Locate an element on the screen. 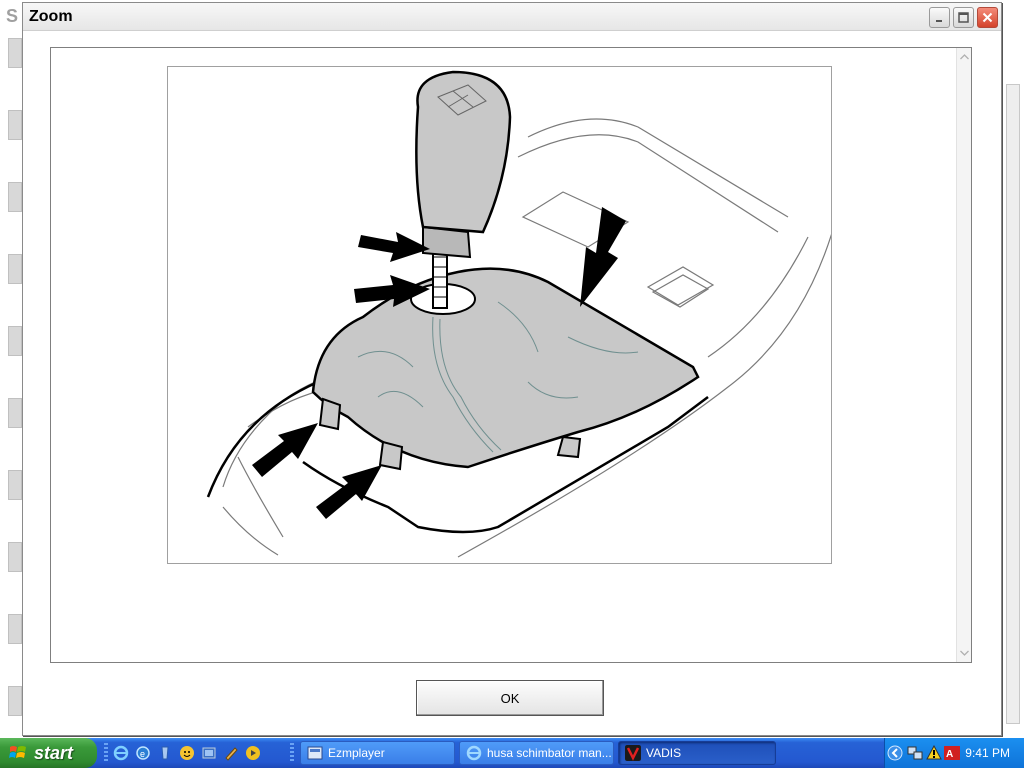 Image resolution: width=1024 pixels, height=768 pixels. task-button-vadis: VADIS is located at coordinates (697, 753).